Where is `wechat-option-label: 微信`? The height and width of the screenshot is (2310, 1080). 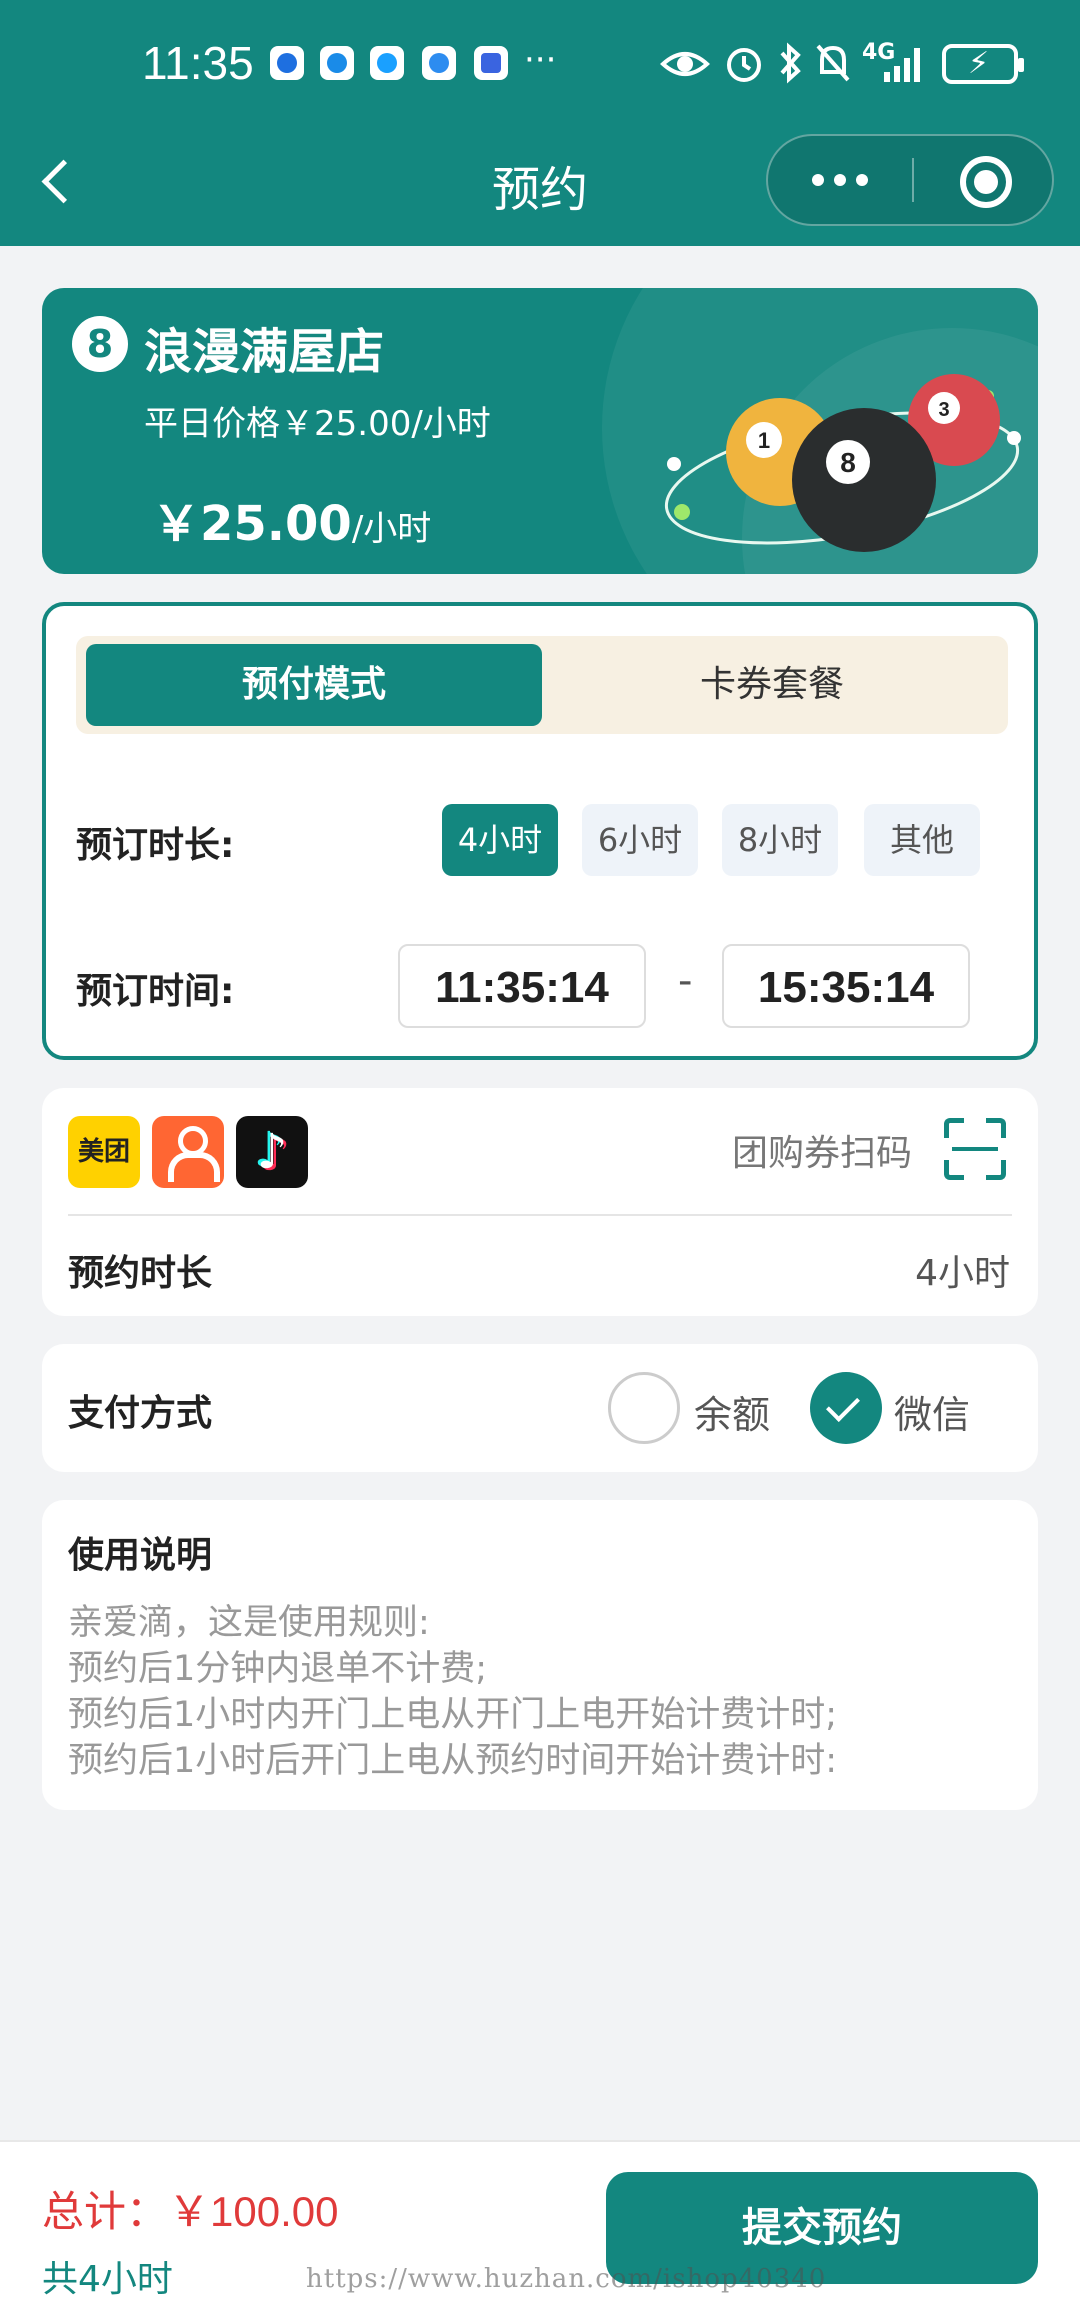
wechat-option-label: 微信 is located at coordinates (932, 1411).